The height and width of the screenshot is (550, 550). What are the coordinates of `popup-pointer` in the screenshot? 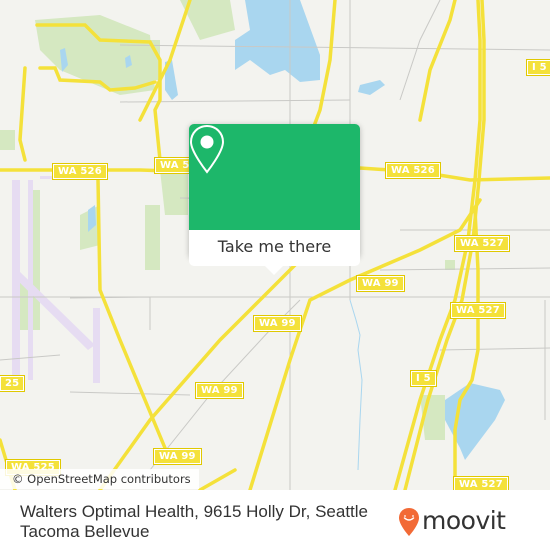 It's located at (274, 270).